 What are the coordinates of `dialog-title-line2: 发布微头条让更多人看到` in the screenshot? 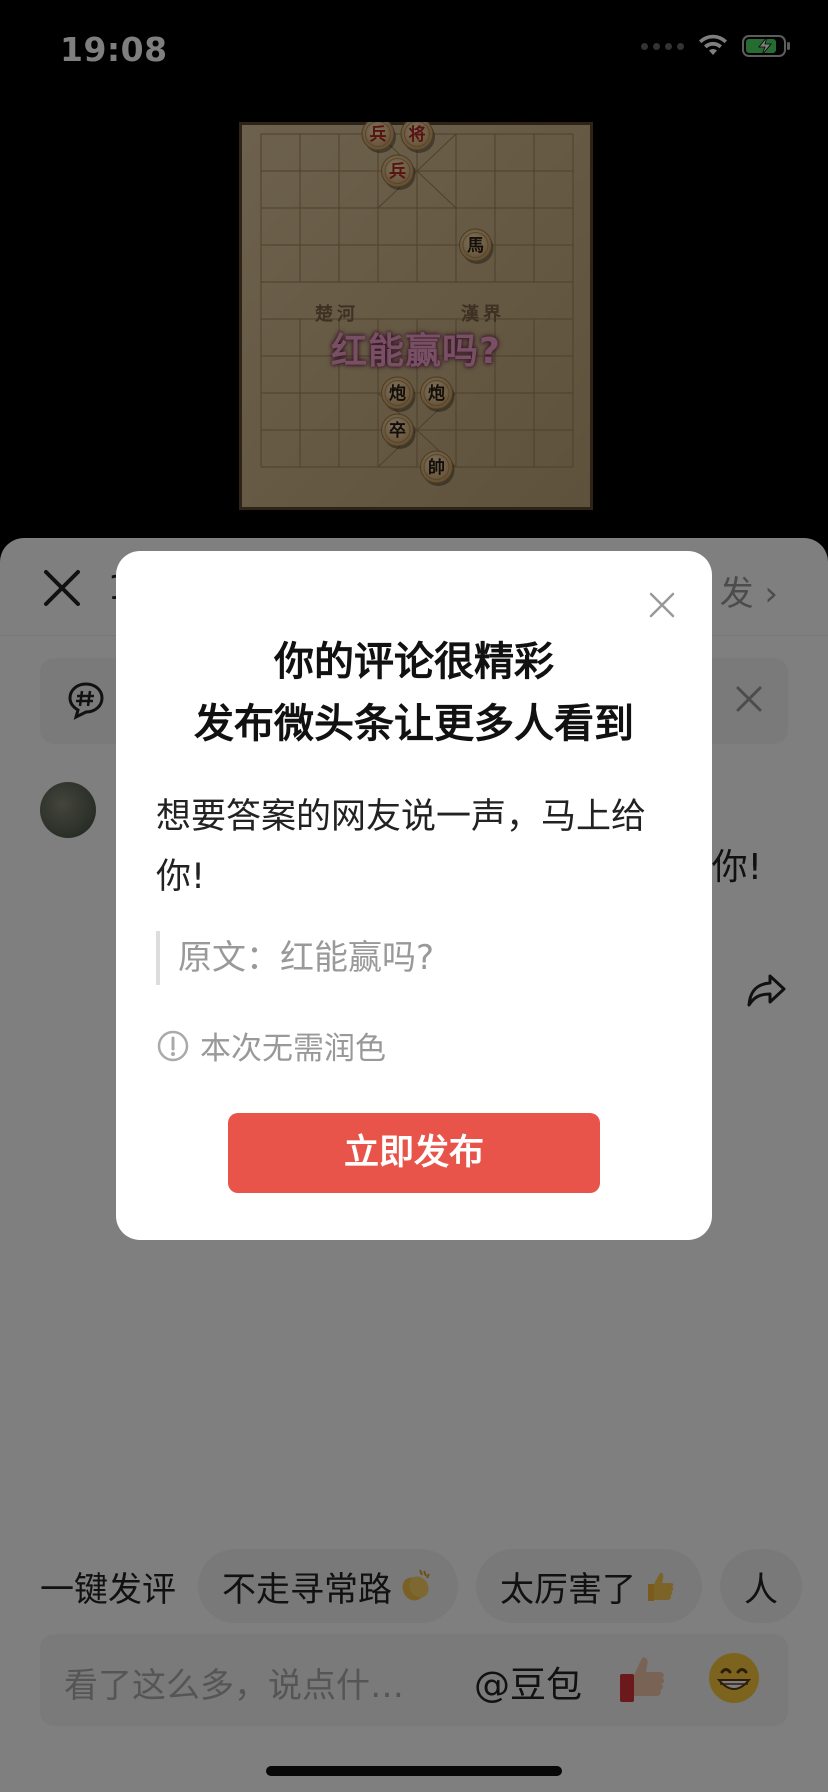 It's located at (414, 724).